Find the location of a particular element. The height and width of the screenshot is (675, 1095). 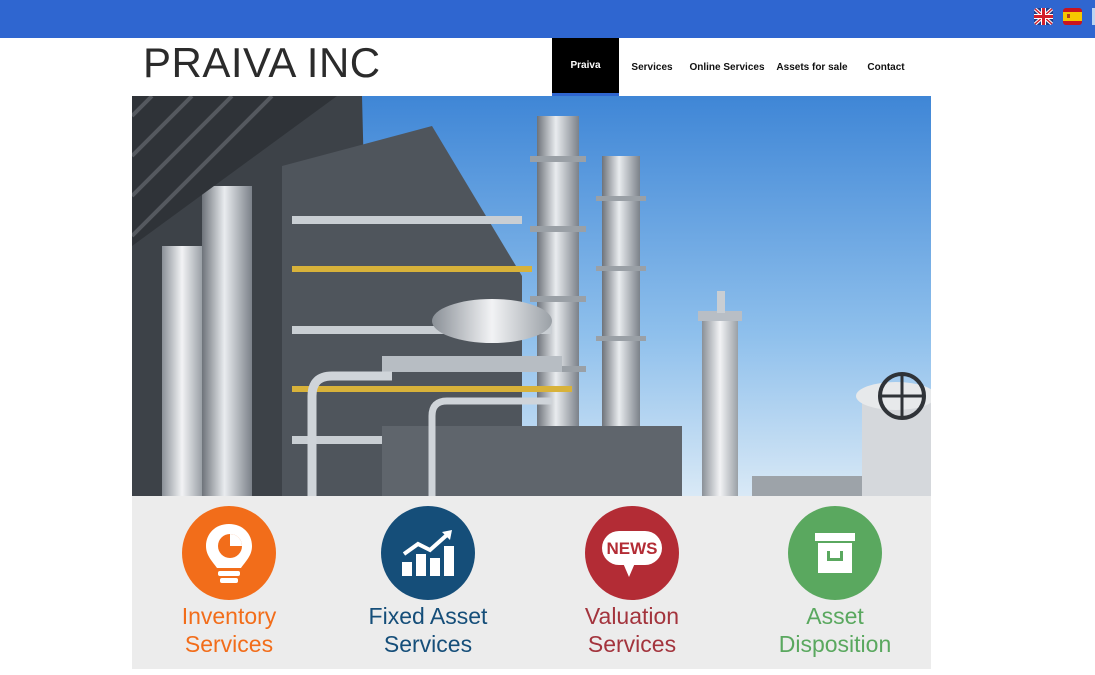

service-inventory: Inventory Services is located at coordinates (229, 586).